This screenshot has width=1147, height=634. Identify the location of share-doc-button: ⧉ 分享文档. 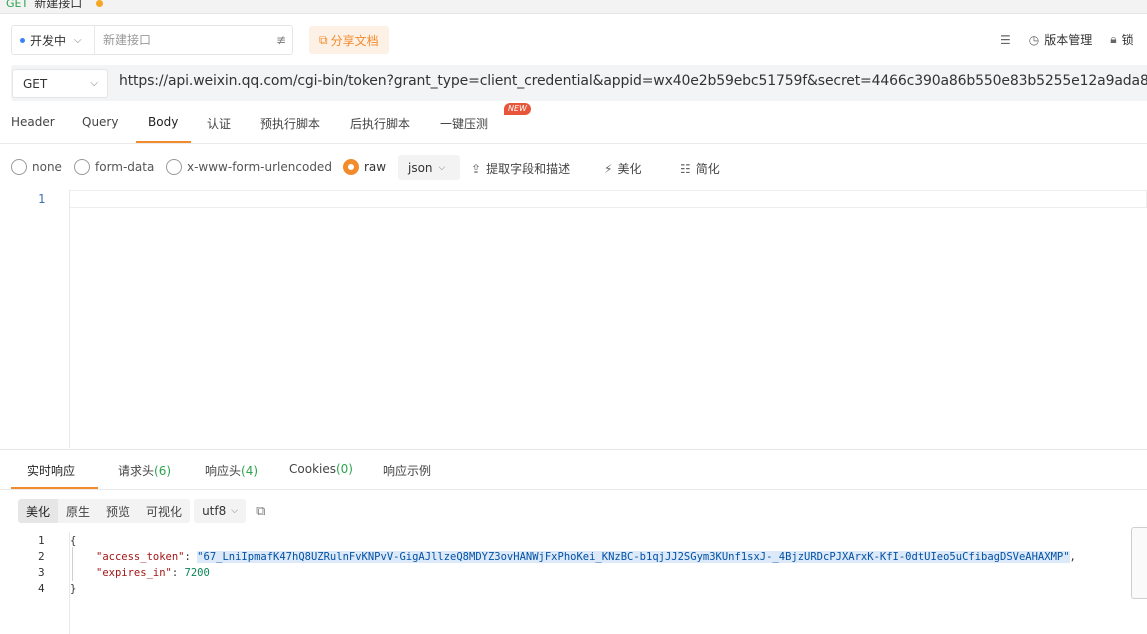
(349, 40).